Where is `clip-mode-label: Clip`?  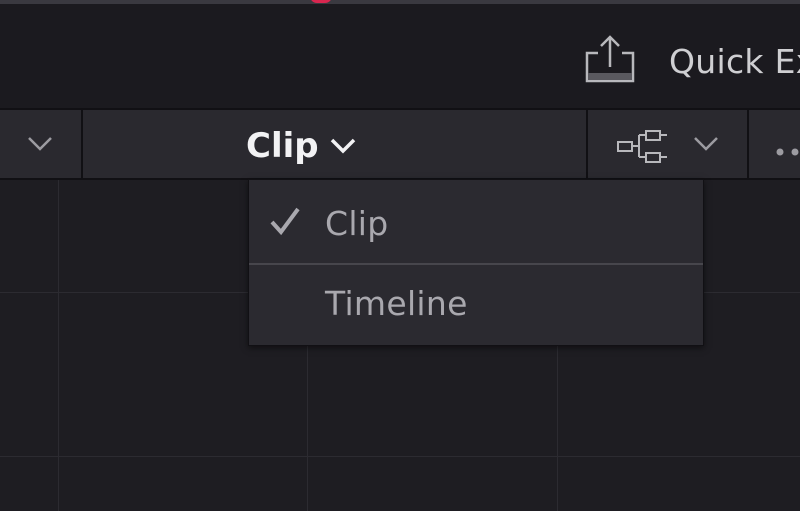
clip-mode-label: Clip is located at coordinates (282, 146).